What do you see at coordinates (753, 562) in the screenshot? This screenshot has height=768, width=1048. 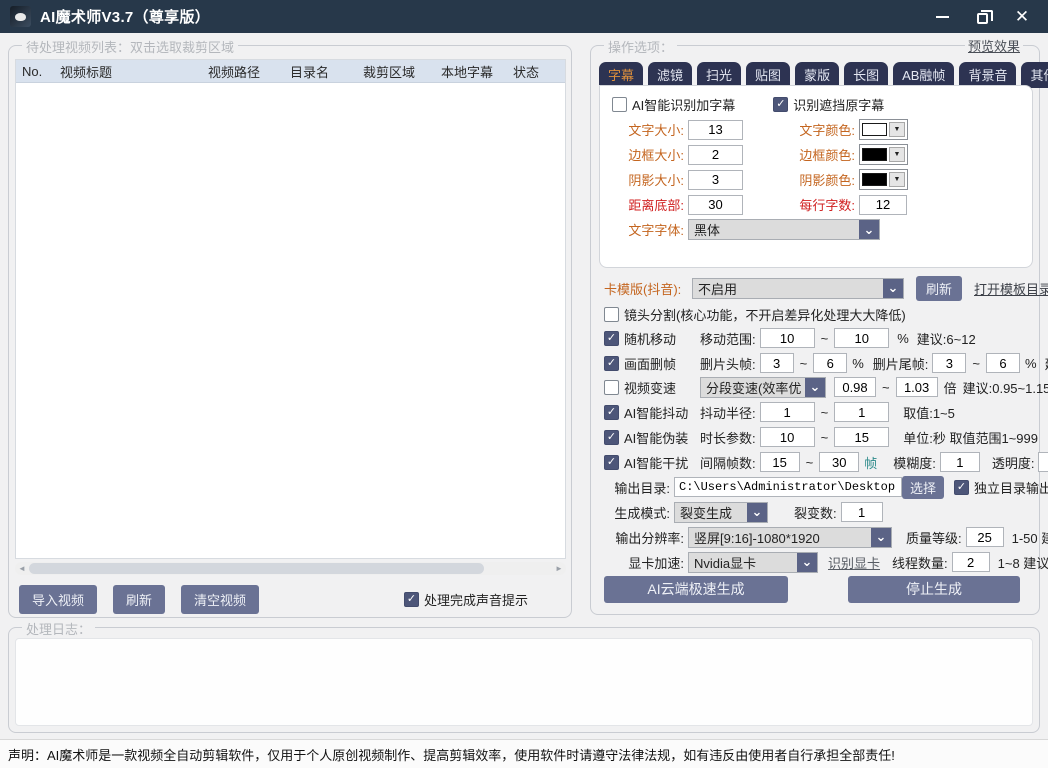 I see `gpu-dropdown: Nvidia显卡 ⌄` at bounding box center [753, 562].